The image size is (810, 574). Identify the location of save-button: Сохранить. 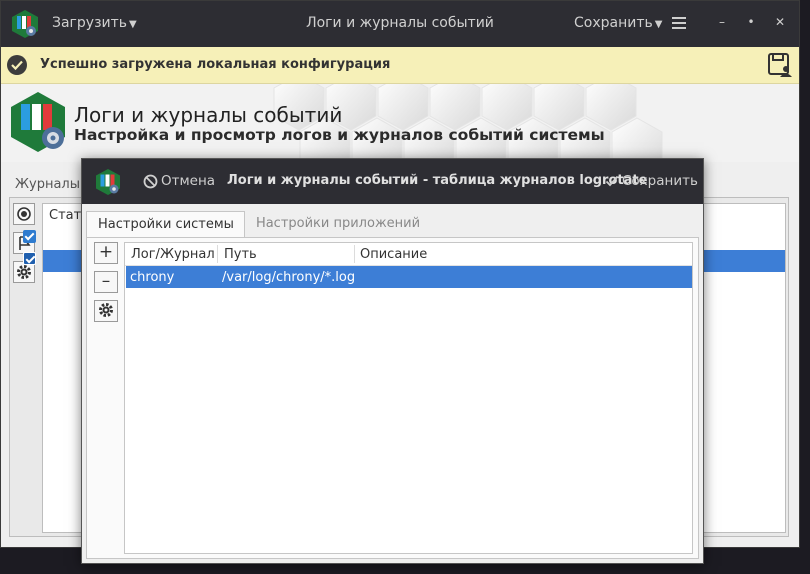
(651, 181).